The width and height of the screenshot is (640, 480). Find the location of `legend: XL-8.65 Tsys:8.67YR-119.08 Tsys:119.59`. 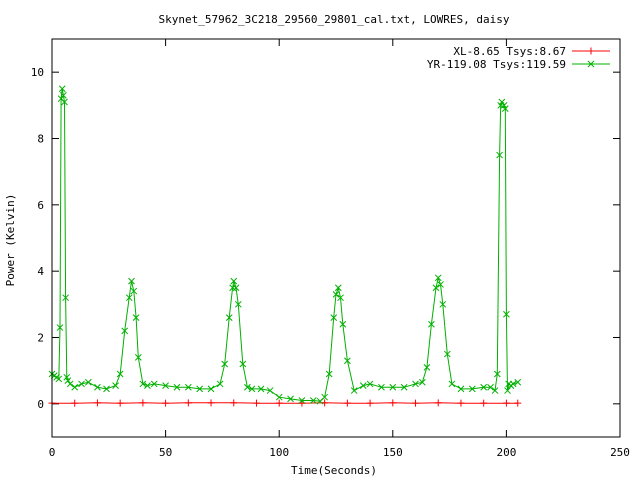

legend: XL-8.65 Tsys:8.67YR-119.08 Tsys:119.59 is located at coordinates (518, 58).